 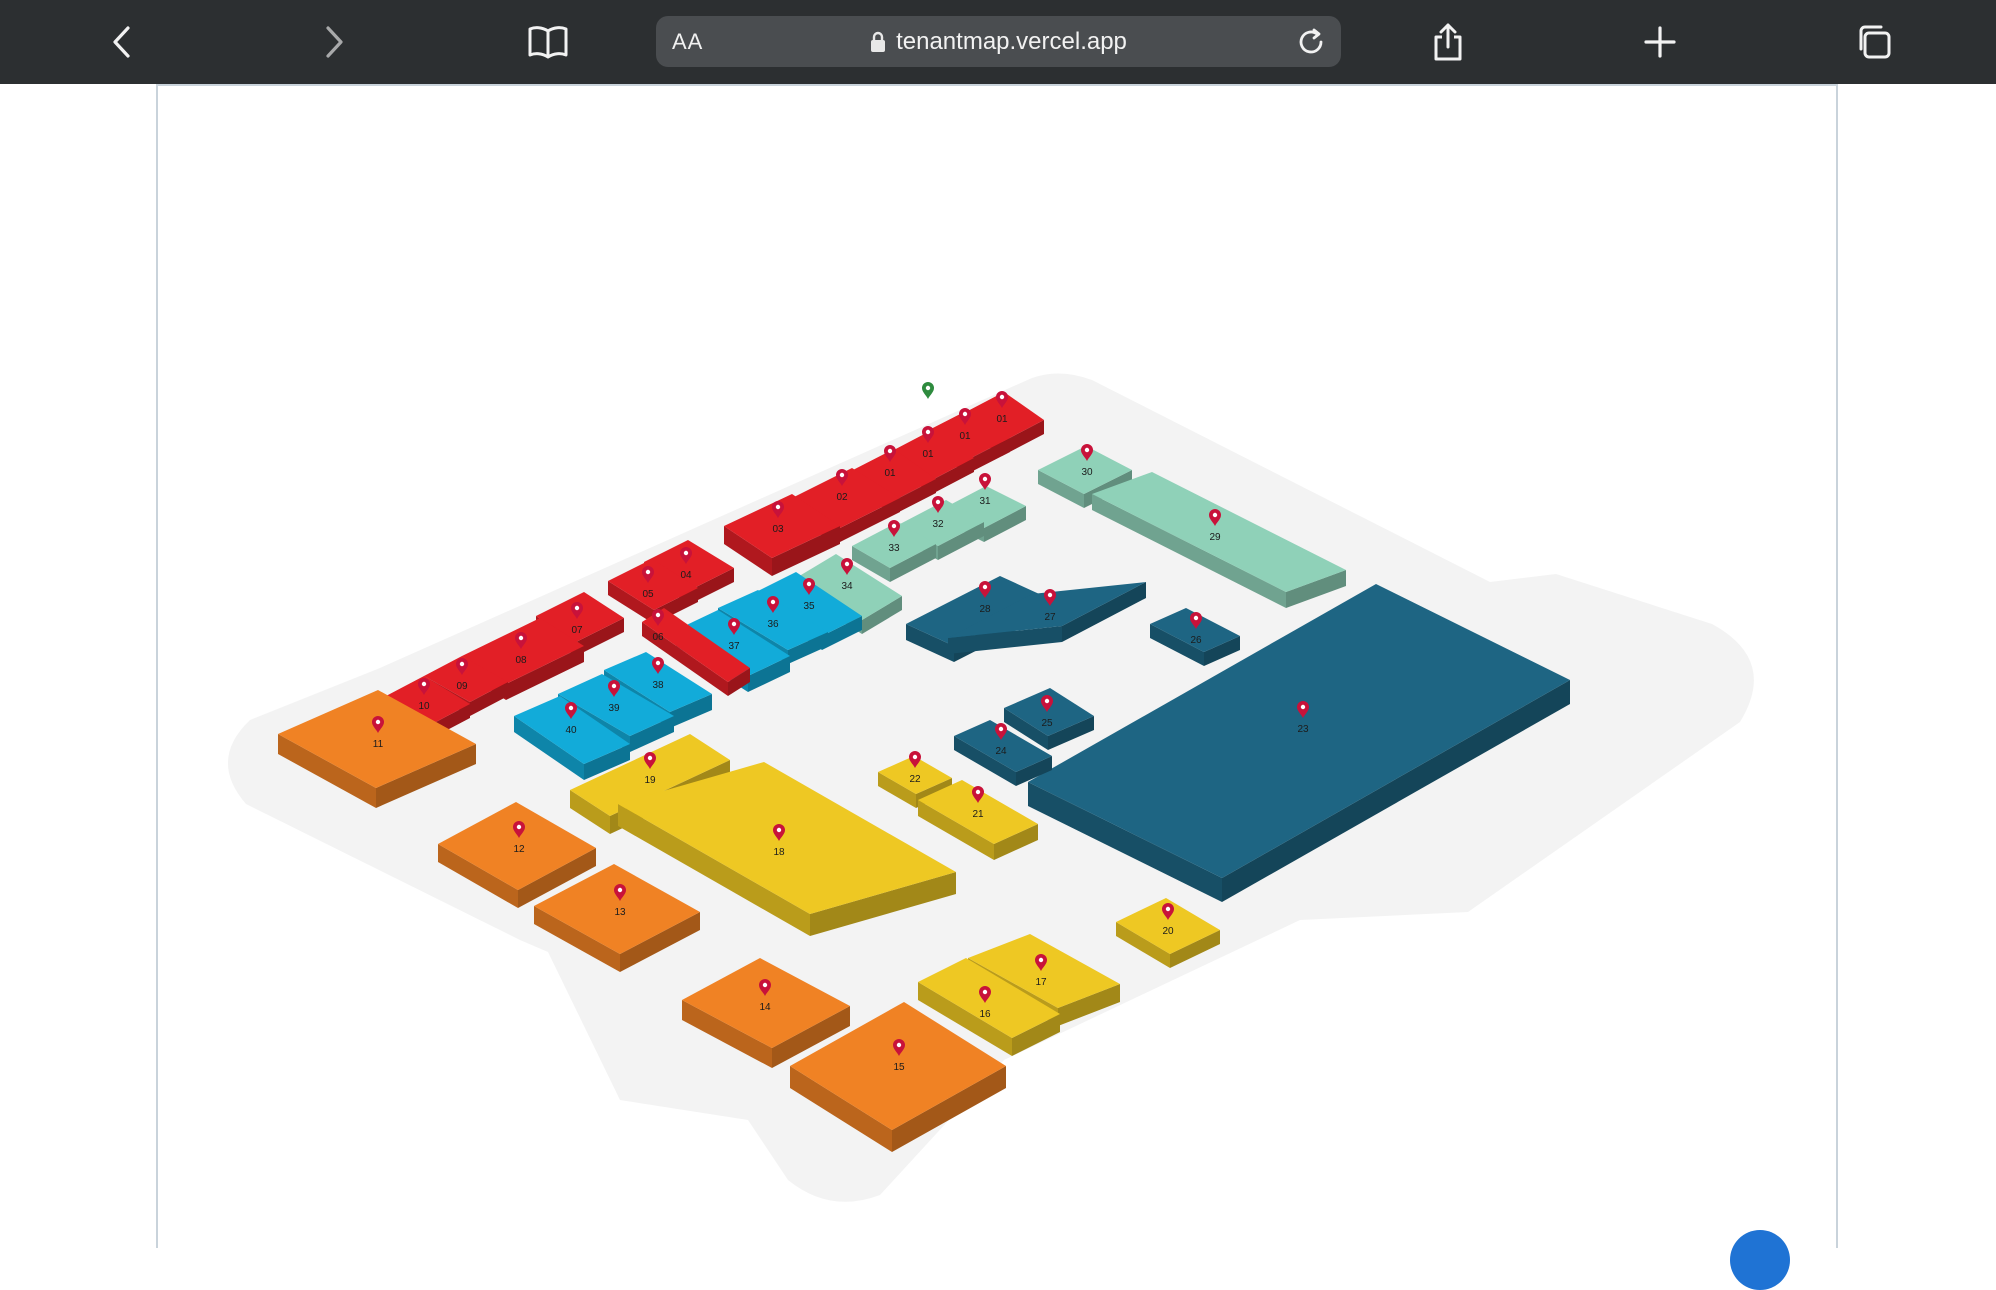 What do you see at coordinates (521, 660) in the screenshot?
I see `unit-label: 08` at bounding box center [521, 660].